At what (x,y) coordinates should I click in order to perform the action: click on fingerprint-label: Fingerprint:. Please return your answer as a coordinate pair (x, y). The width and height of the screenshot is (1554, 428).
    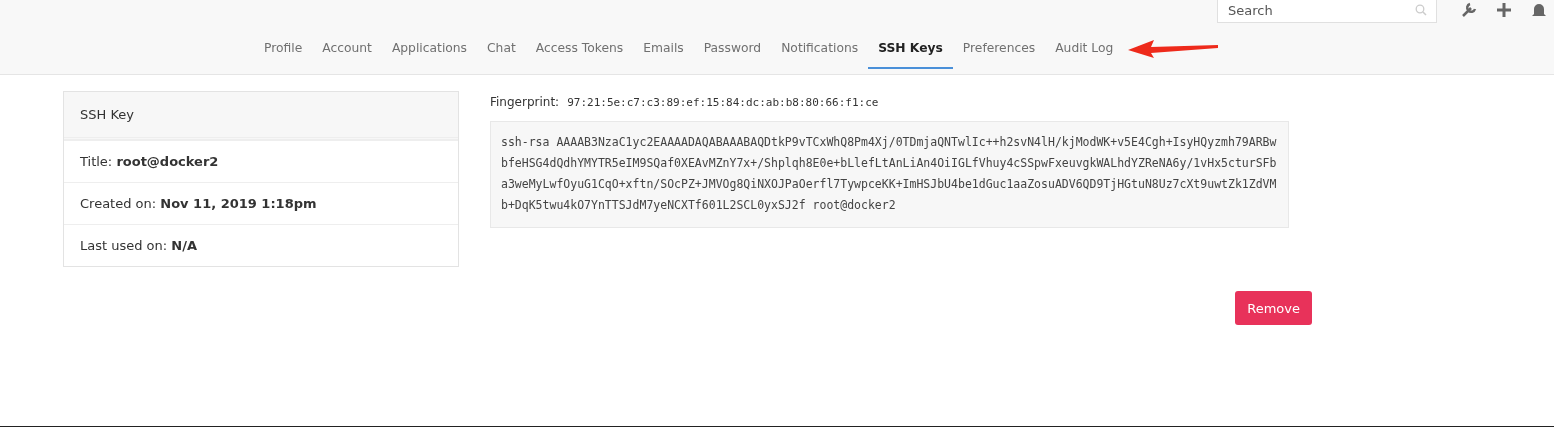
    Looking at the image, I should click on (525, 102).